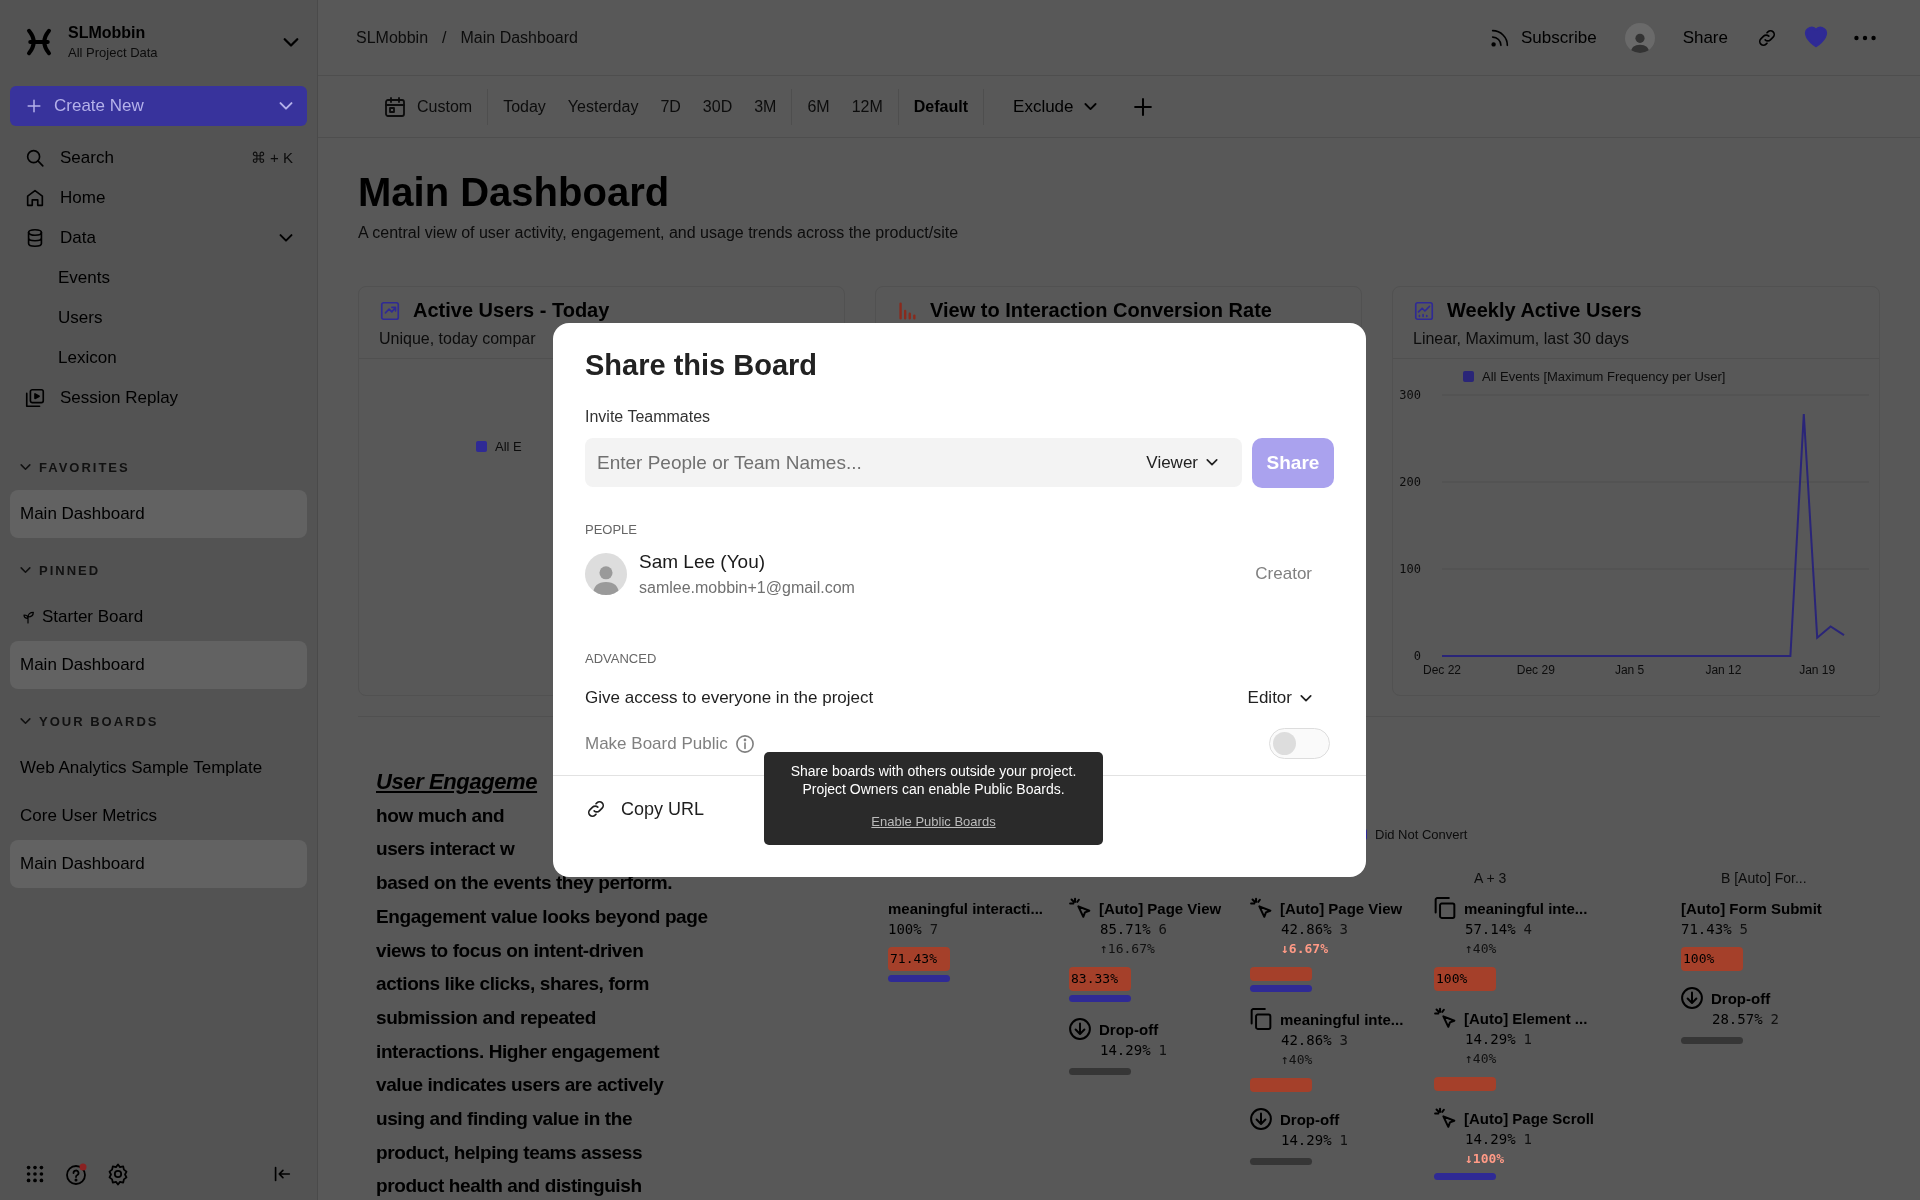 The image size is (1920, 1200). Describe the element at coordinates (818, 106) in the screenshot. I see `date-range-tab: 6M` at that location.